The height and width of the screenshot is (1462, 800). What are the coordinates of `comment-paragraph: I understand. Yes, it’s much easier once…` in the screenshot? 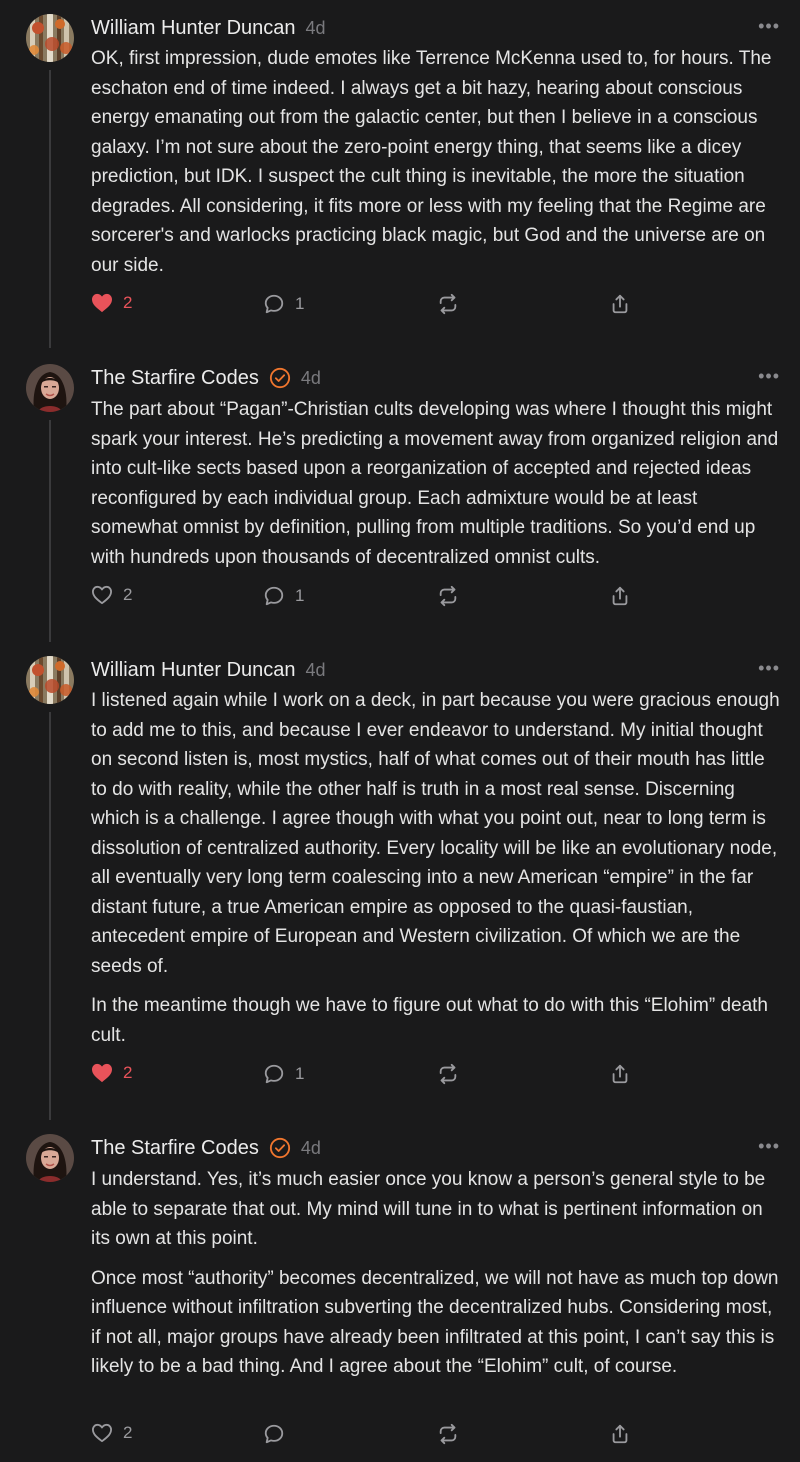 It's located at (428, 1209).